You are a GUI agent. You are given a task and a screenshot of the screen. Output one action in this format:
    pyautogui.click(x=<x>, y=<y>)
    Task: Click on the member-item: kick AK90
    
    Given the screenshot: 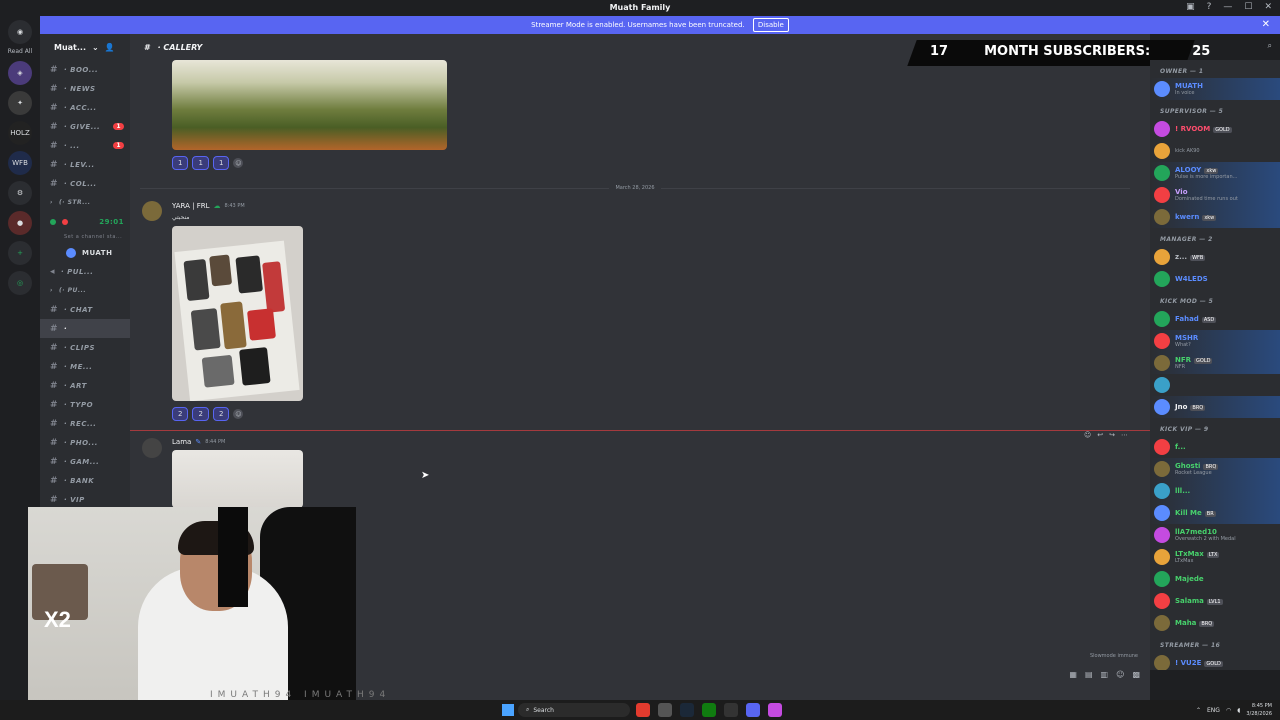 What is the action you would take?
    pyautogui.click(x=1215, y=151)
    